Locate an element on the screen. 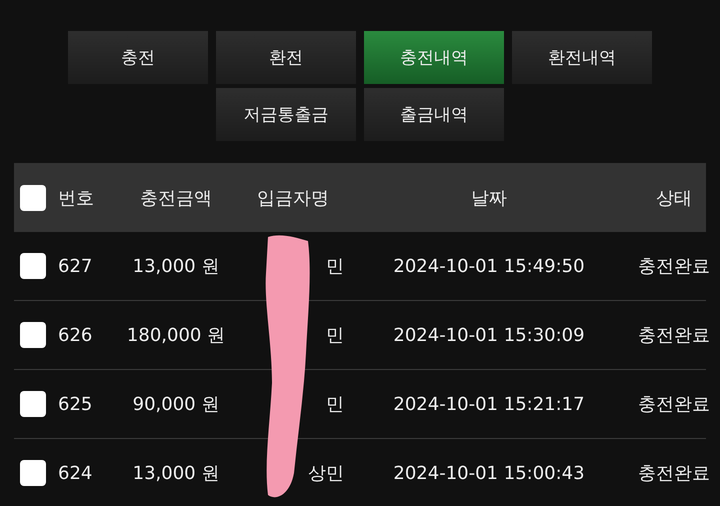 The height and width of the screenshot is (506, 720). table-cell-text: 626 is located at coordinates (76, 335).